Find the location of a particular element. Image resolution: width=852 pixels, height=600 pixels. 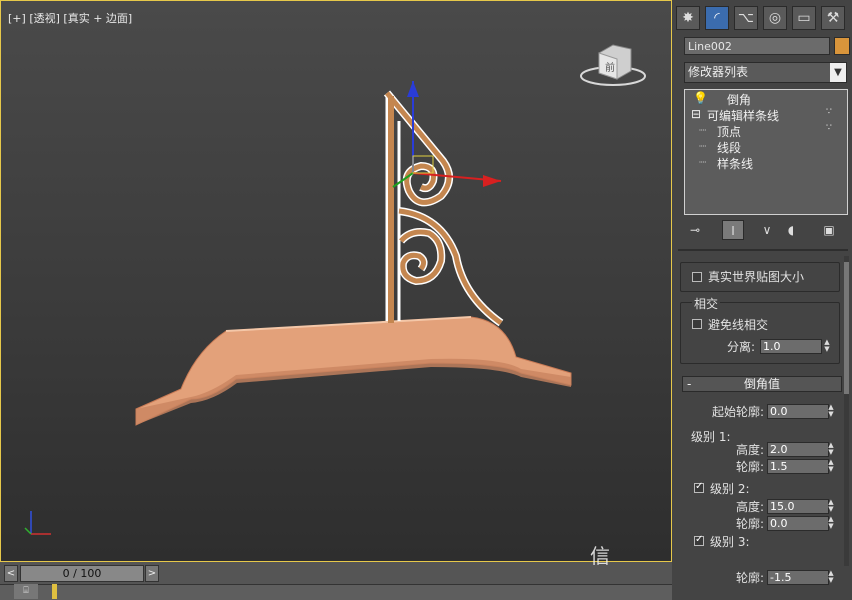

lightbulb-icon: 💡 is located at coordinates (700, 98).